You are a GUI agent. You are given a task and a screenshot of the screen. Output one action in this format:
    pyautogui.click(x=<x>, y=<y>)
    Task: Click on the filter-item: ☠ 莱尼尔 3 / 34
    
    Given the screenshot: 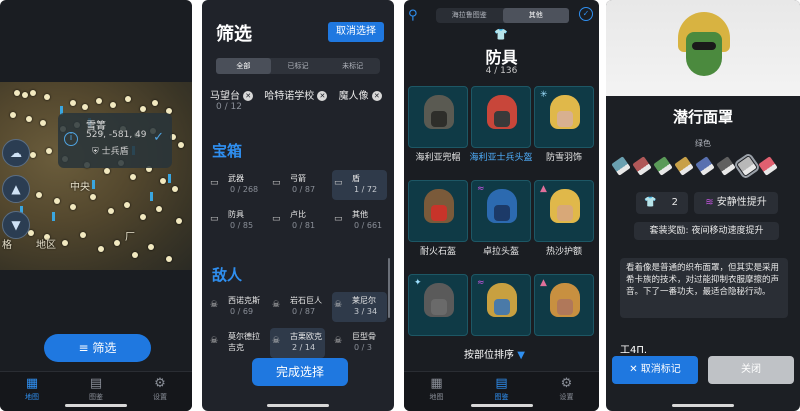 What is the action you would take?
    pyautogui.click(x=359, y=307)
    